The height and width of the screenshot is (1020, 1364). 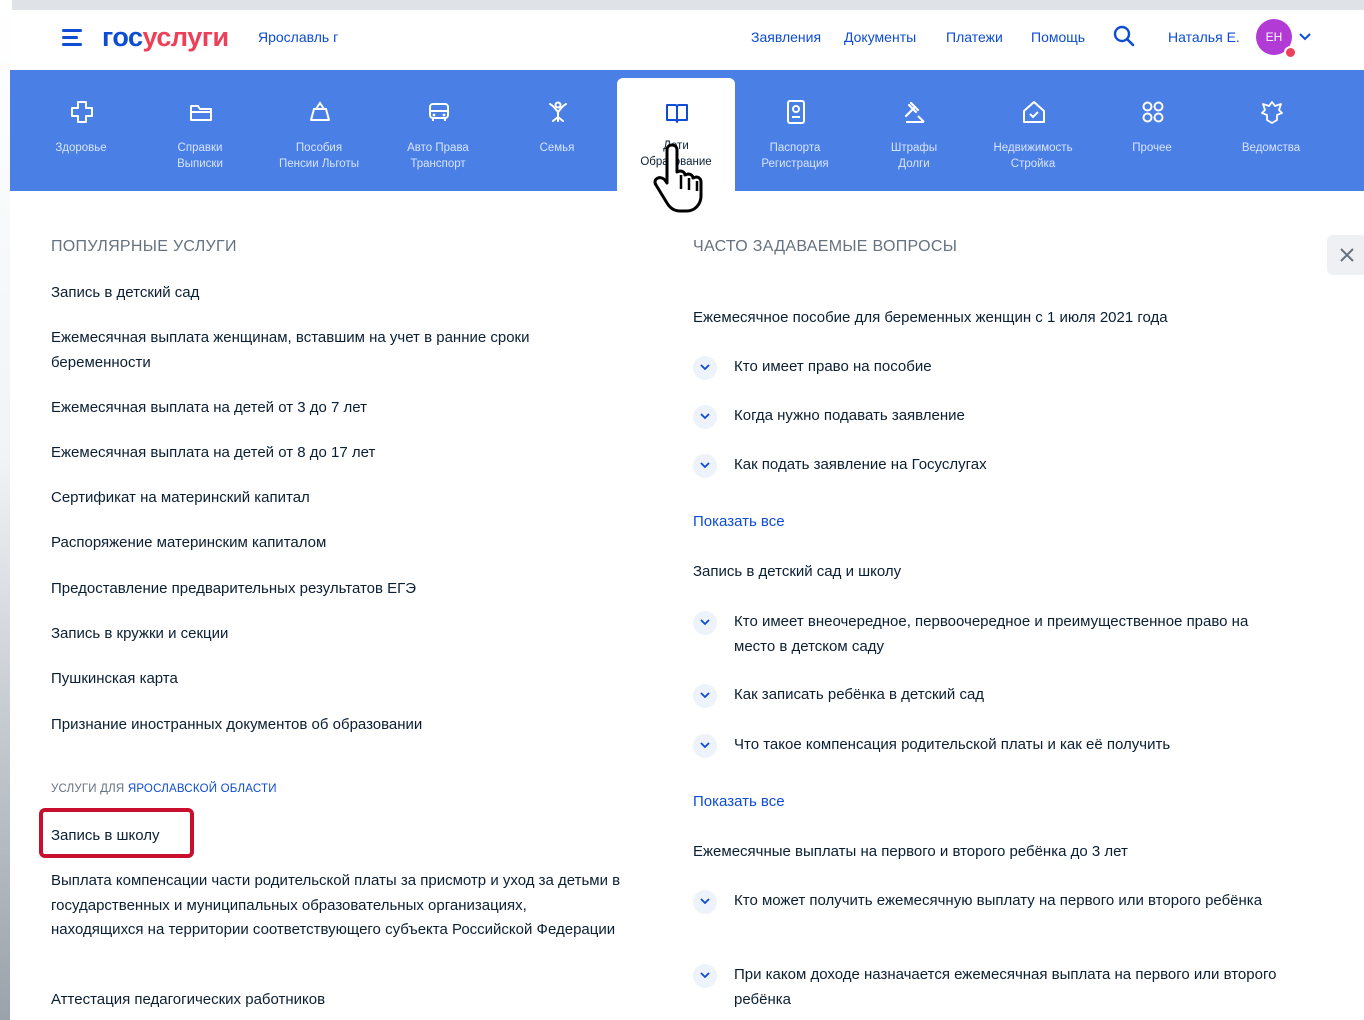 I want to click on nav-help: Помощь, so click(x=1058, y=37).